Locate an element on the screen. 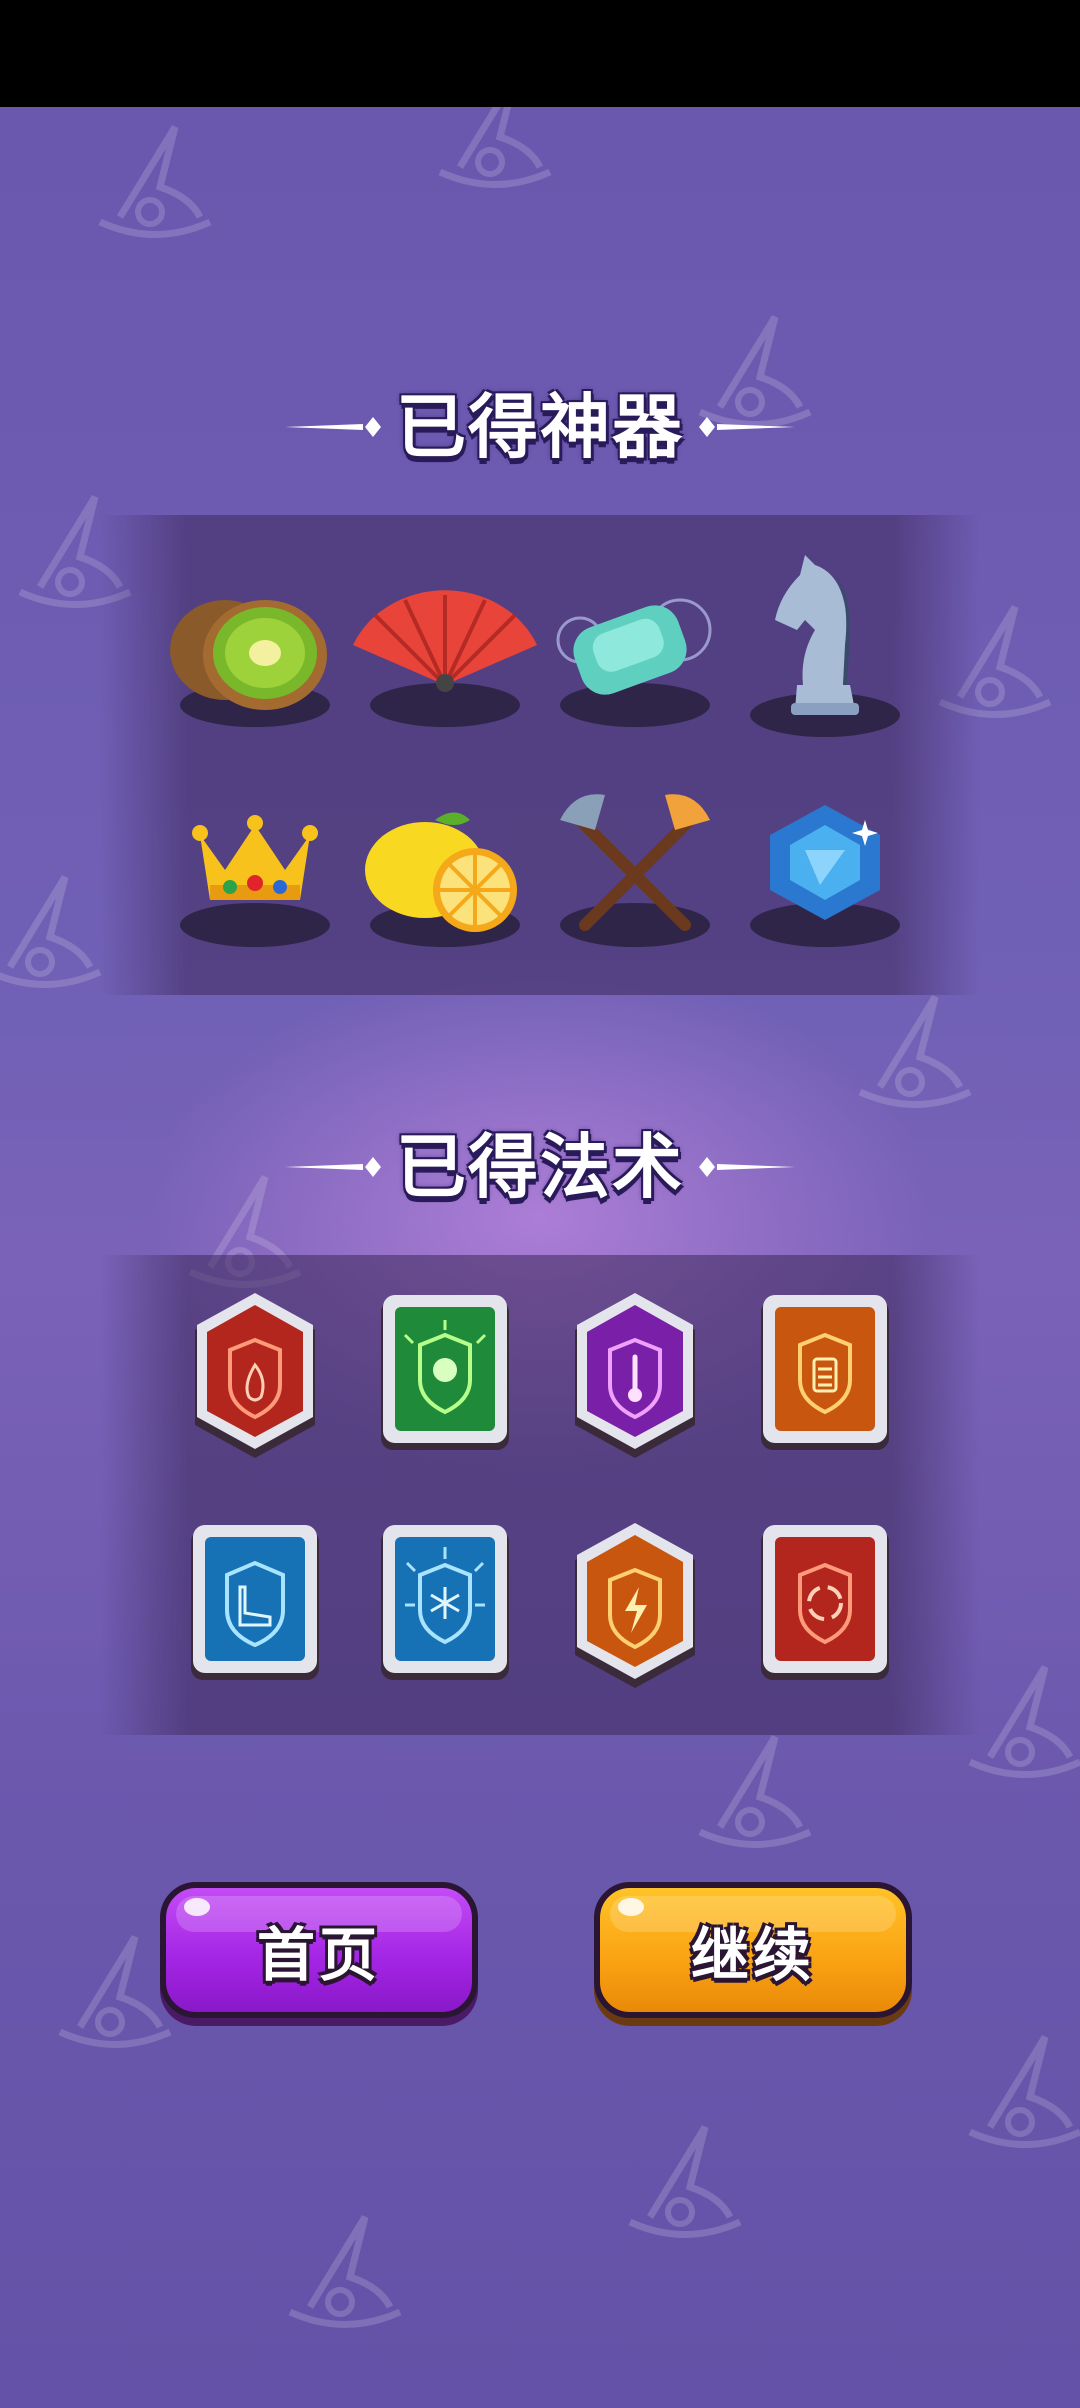  home-button-label: 首页 is located at coordinates (318, 1955).